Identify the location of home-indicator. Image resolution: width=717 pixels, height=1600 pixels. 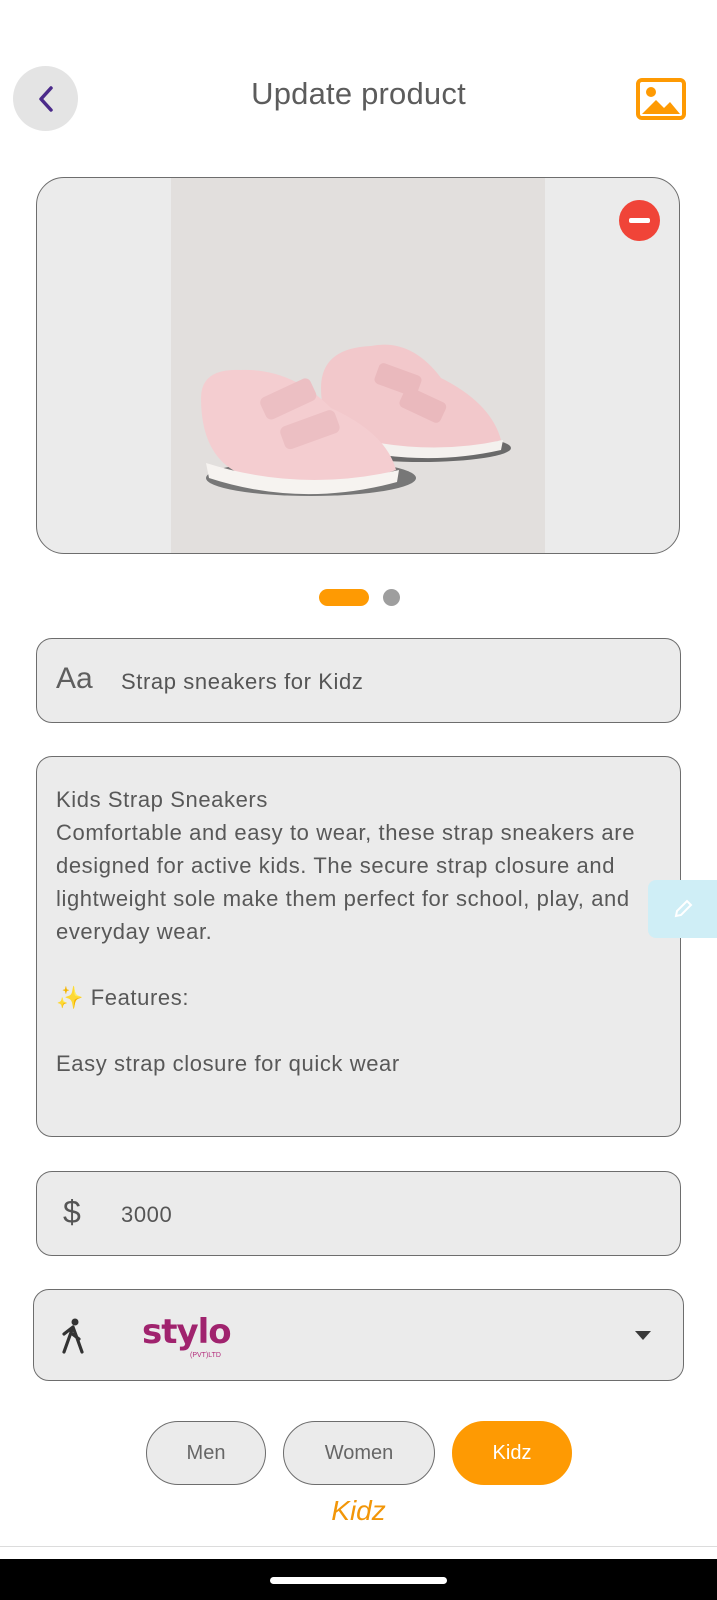
(358, 1580).